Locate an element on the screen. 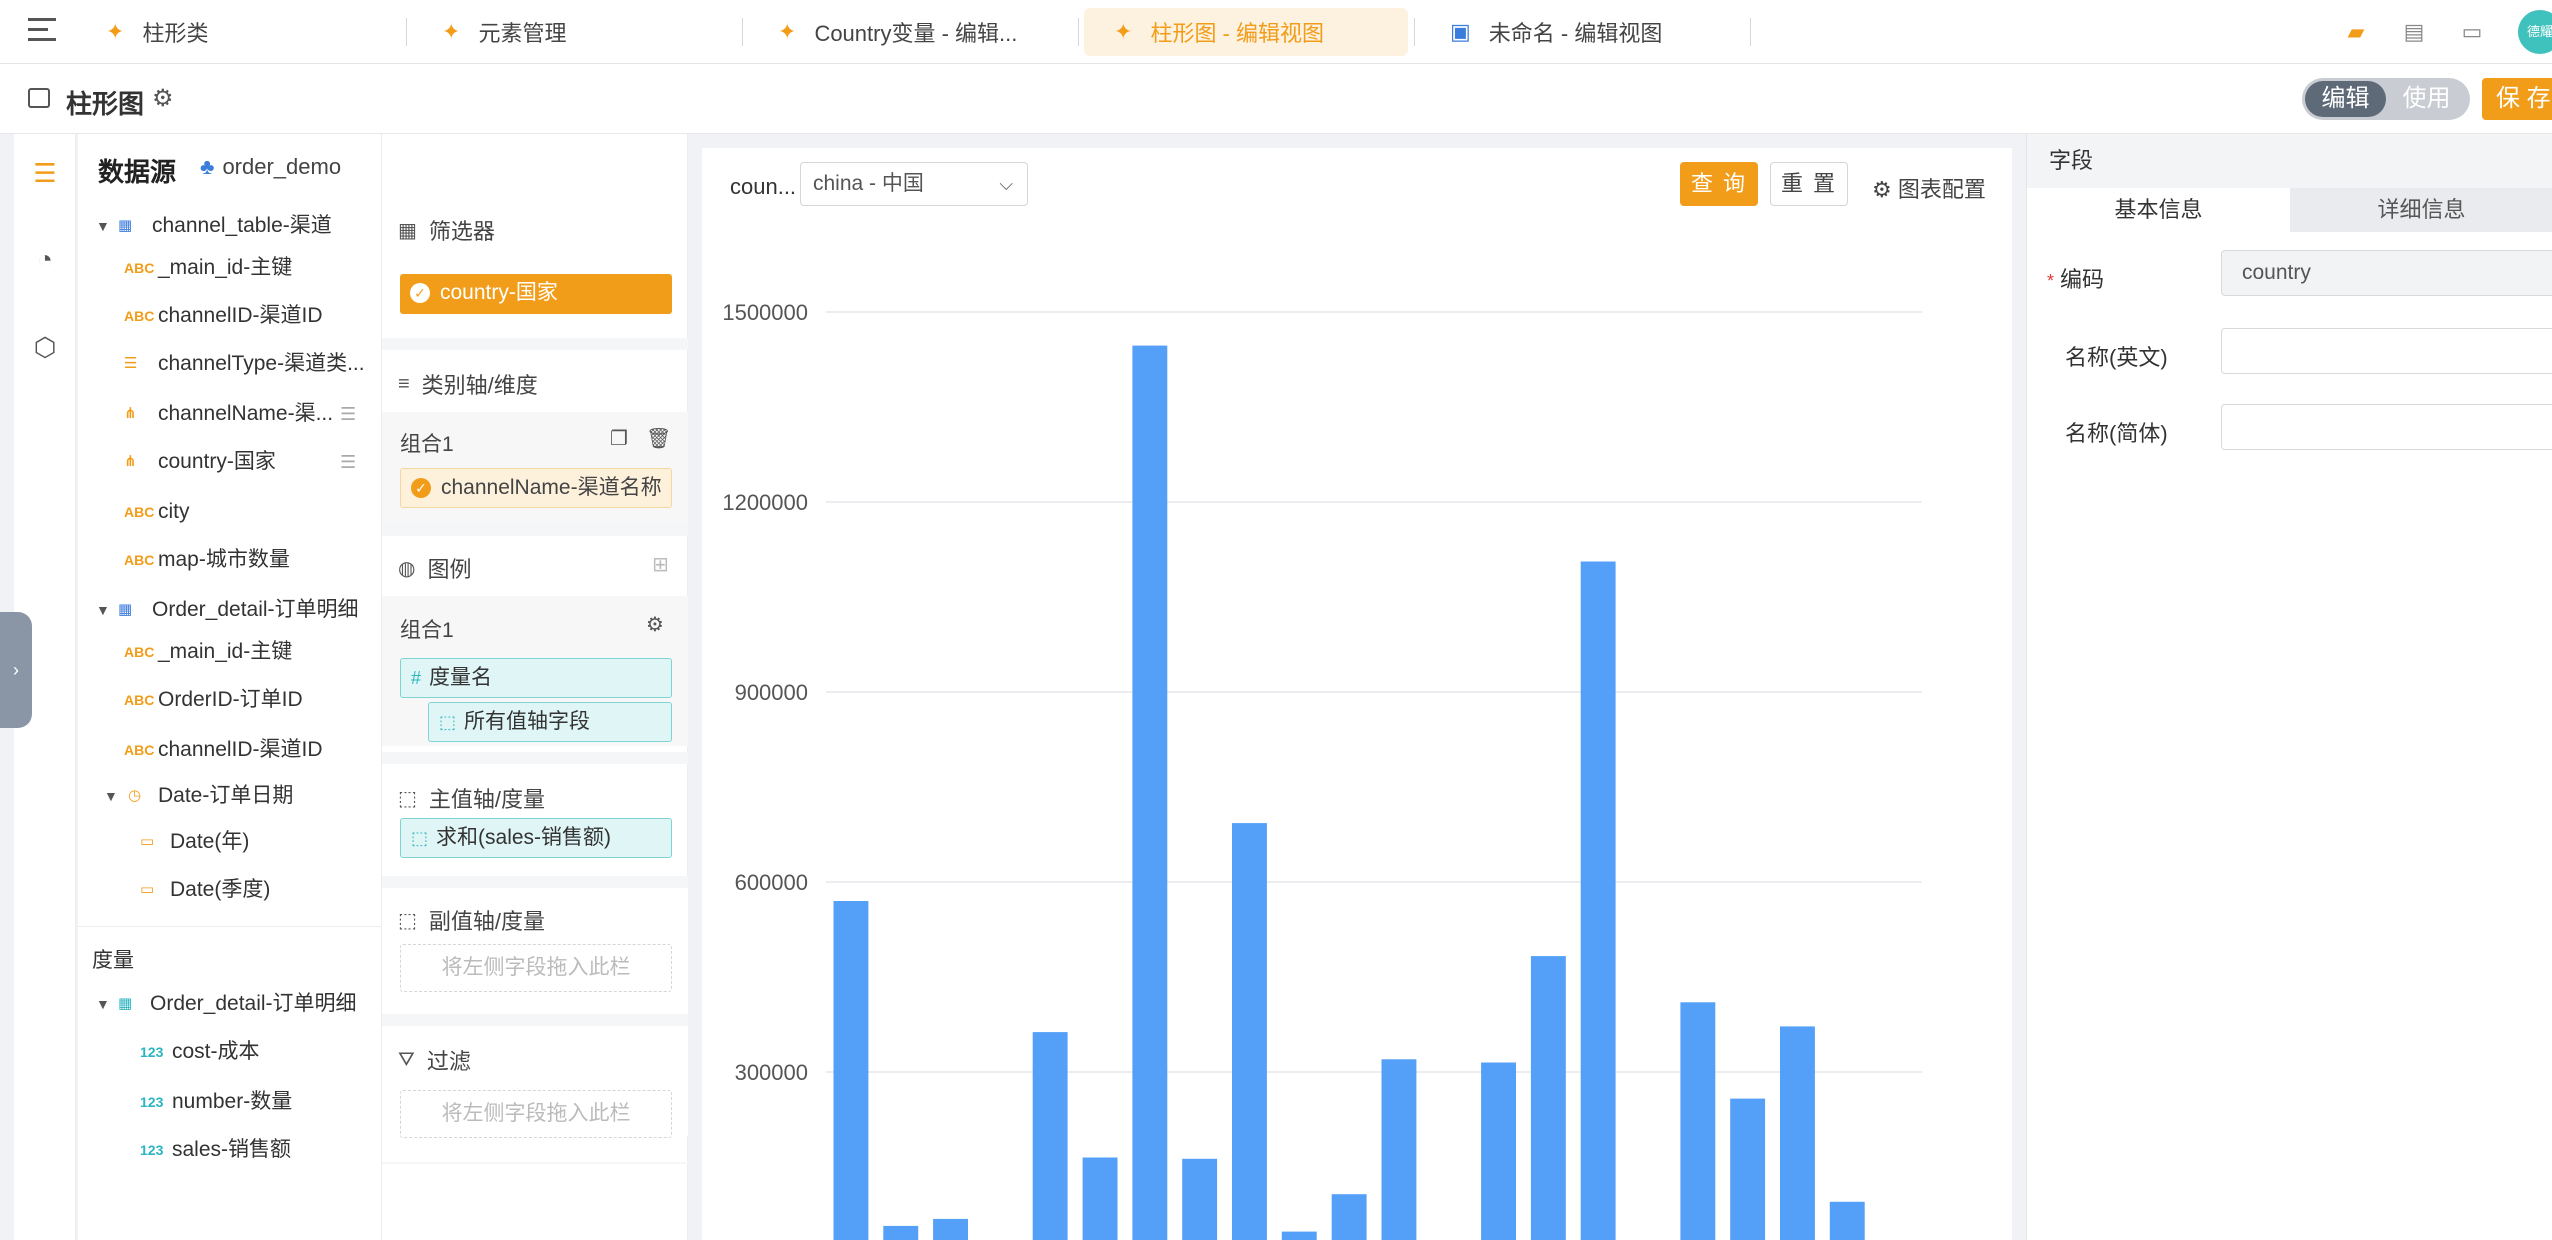  field-item: ⋔ country-国家 ☰ is located at coordinates (230, 462).